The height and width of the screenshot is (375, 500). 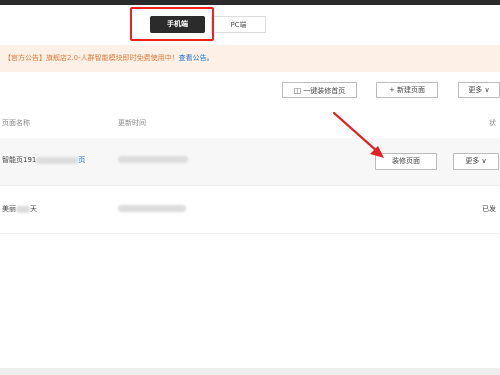 I want to click on row-more-button: 更多 ∨, so click(x=476, y=161).